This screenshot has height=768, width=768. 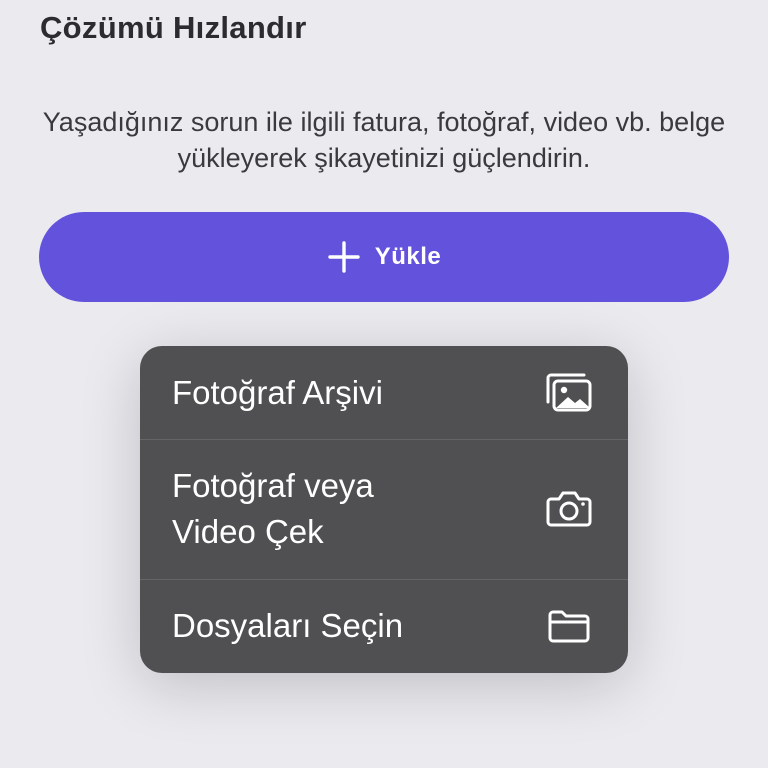 I want to click on section-title: Çözümü Hızlandır, so click(x=173, y=27).